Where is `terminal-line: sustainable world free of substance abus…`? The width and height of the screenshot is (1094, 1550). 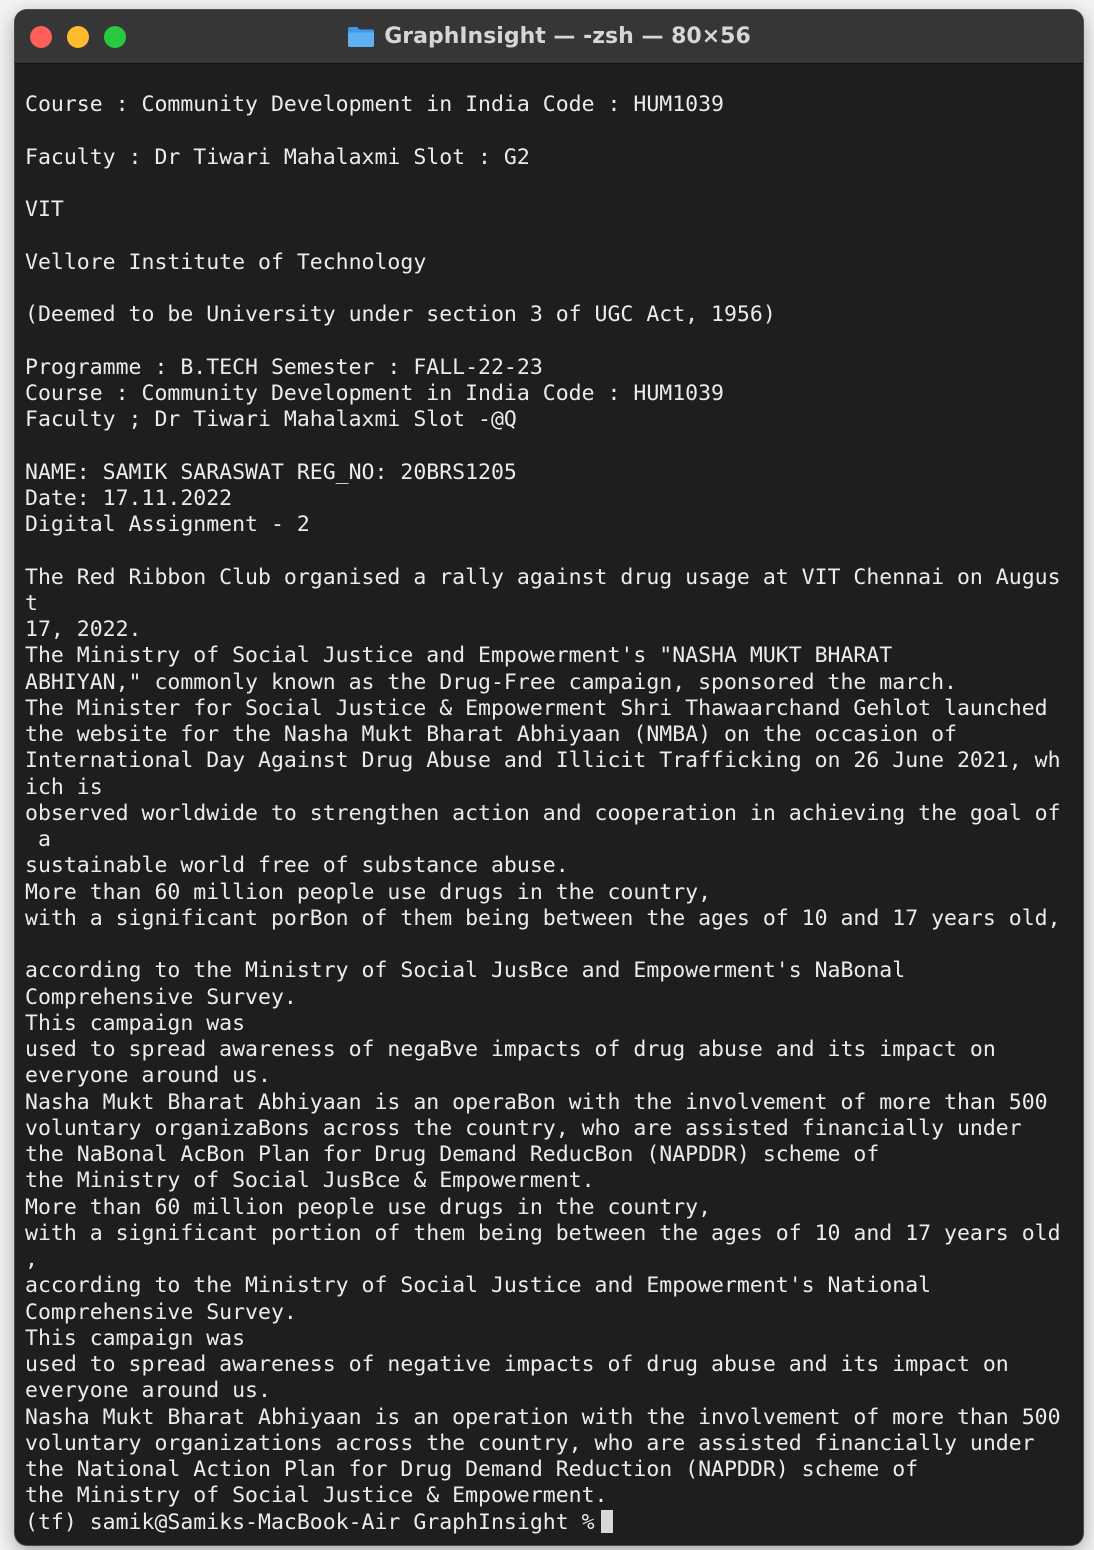
terminal-line: sustainable world free of substance abus… is located at coordinates (297, 866).